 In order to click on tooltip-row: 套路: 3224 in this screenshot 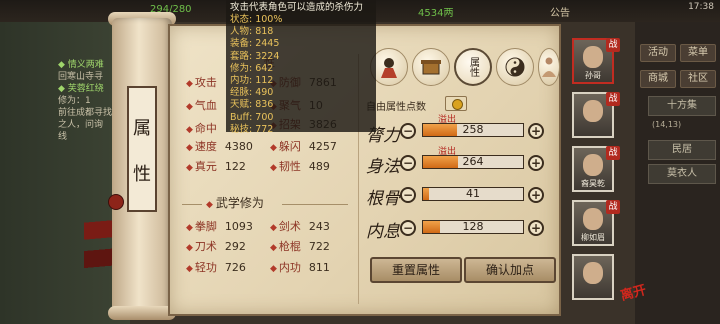, I will do `click(255, 56)`.